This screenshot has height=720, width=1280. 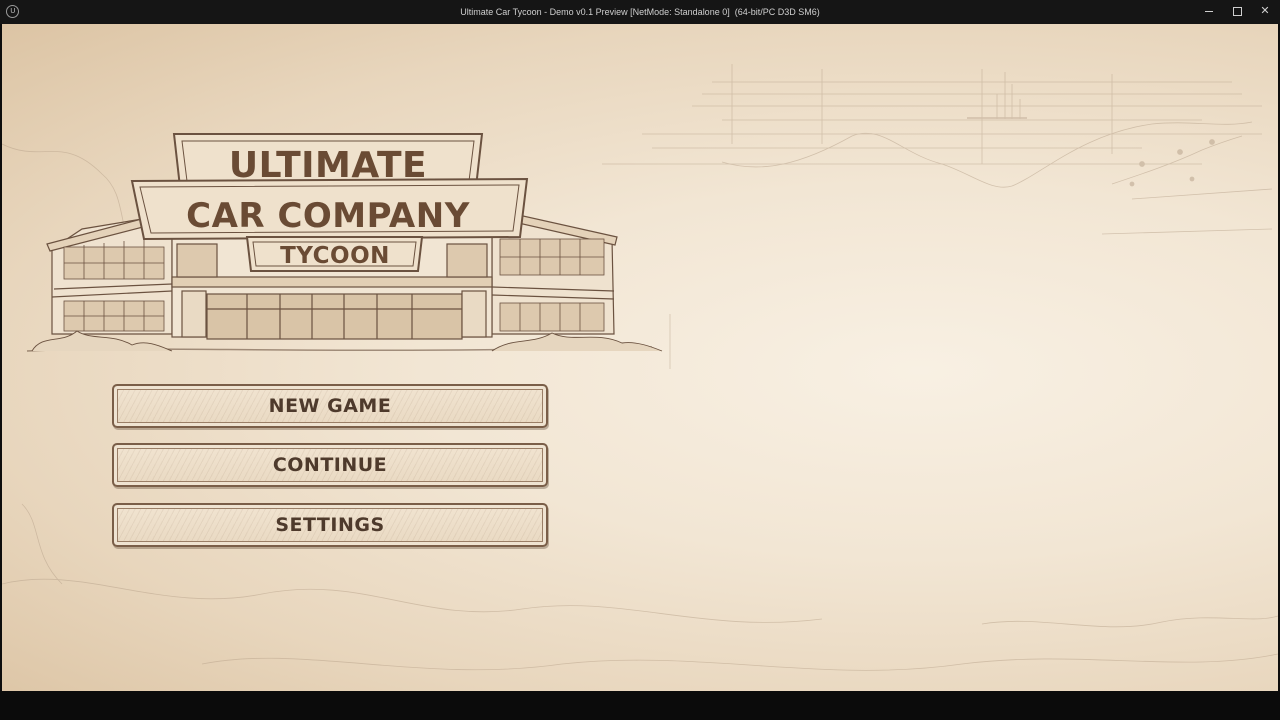 I want to click on new-game-button: NEW GAME, so click(x=330, y=406).